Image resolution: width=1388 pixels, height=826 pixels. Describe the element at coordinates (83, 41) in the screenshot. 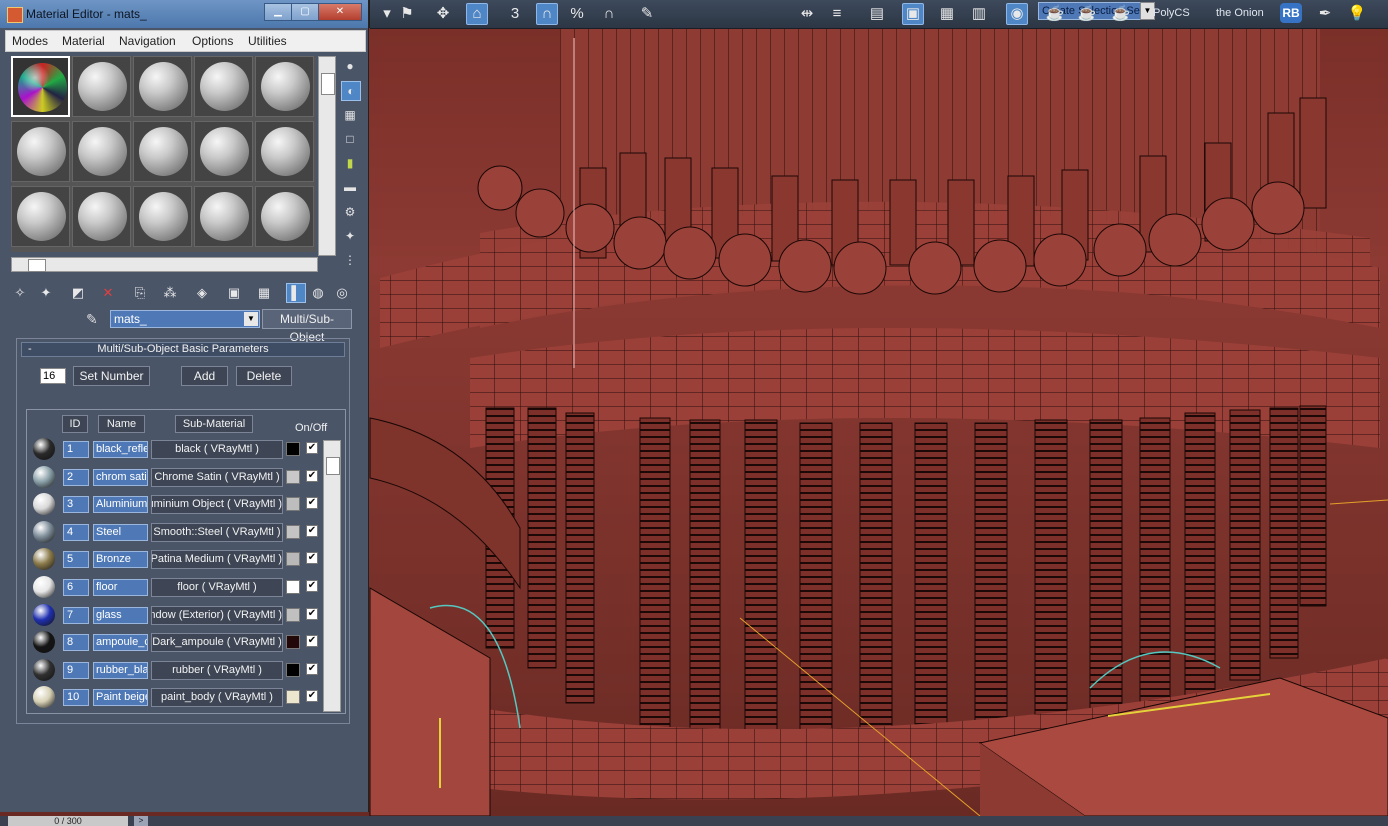

I see `menu-material: Material` at that location.